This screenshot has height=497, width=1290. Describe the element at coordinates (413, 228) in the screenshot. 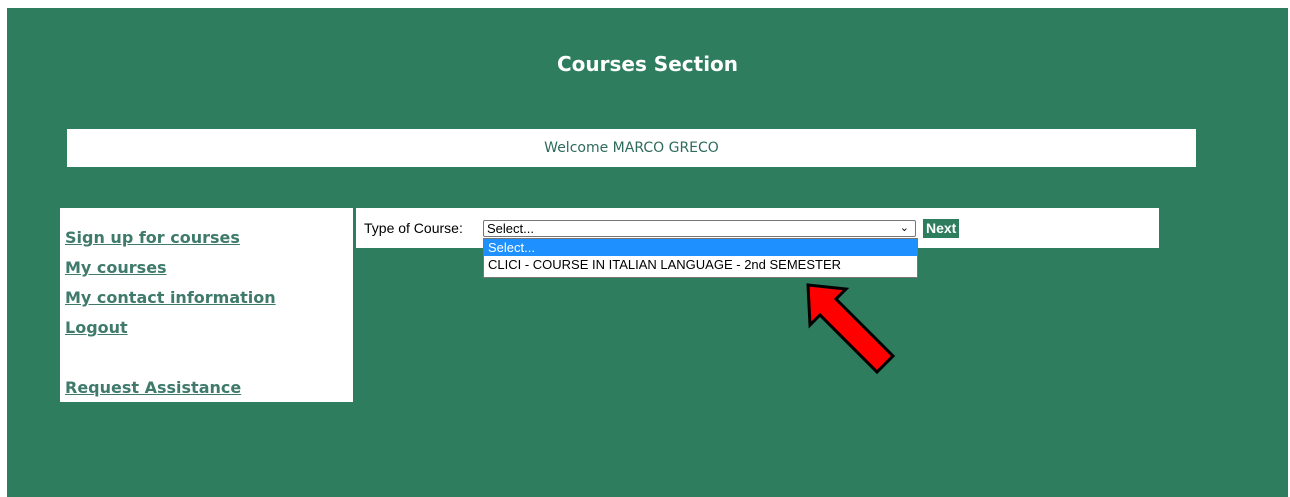

I see `course-type-label: Type of Course:` at that location.